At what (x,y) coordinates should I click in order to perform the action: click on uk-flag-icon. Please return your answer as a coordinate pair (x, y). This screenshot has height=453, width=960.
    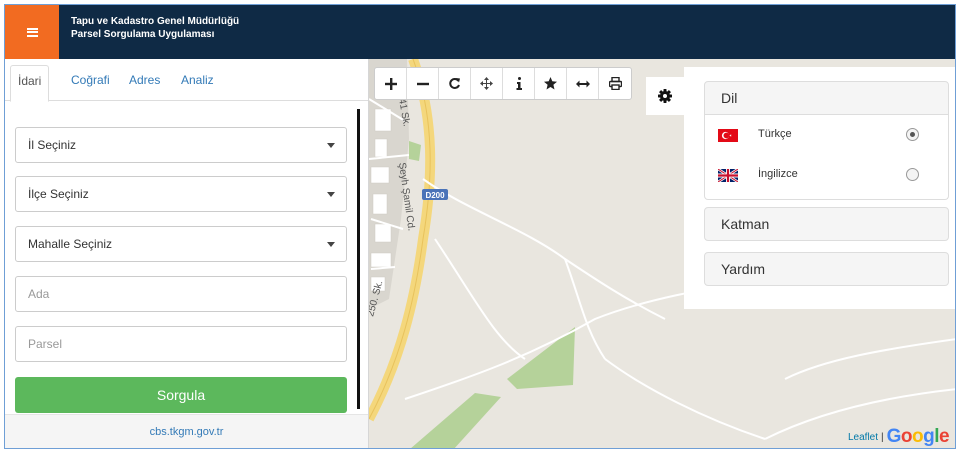
    Looking at the image, I should click on (728, 175).